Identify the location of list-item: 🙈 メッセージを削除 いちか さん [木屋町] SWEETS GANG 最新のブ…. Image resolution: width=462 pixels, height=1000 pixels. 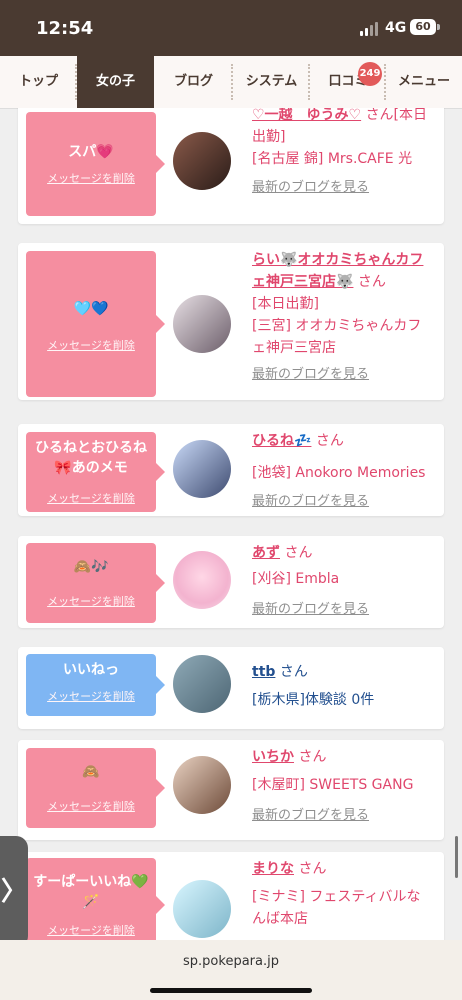
(231, 790).